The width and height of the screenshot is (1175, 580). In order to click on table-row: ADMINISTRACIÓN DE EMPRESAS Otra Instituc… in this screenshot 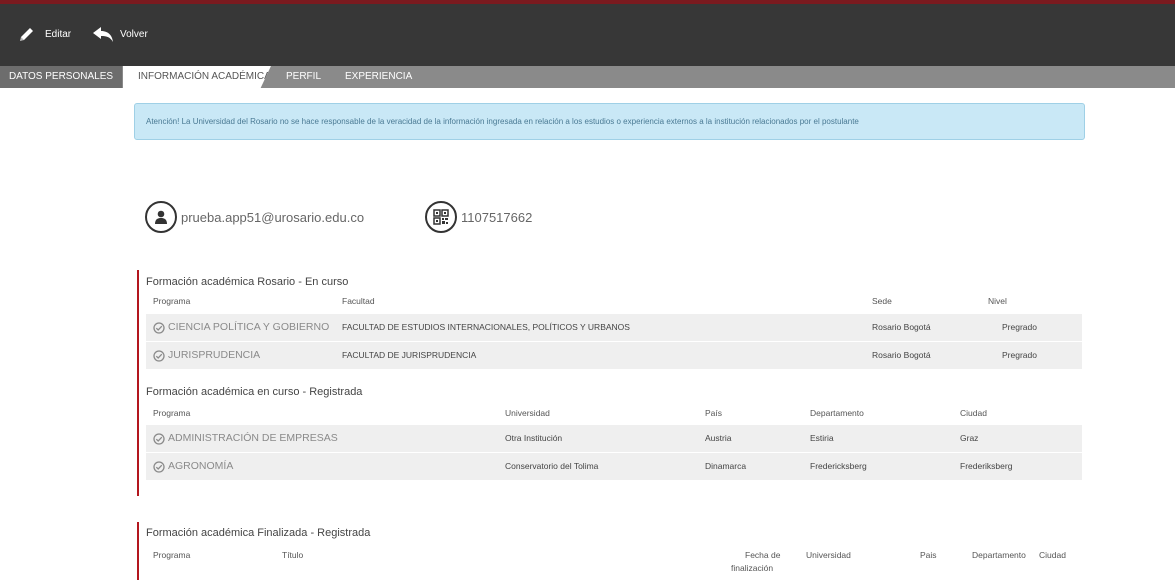, I will do `click(614, 438)`.